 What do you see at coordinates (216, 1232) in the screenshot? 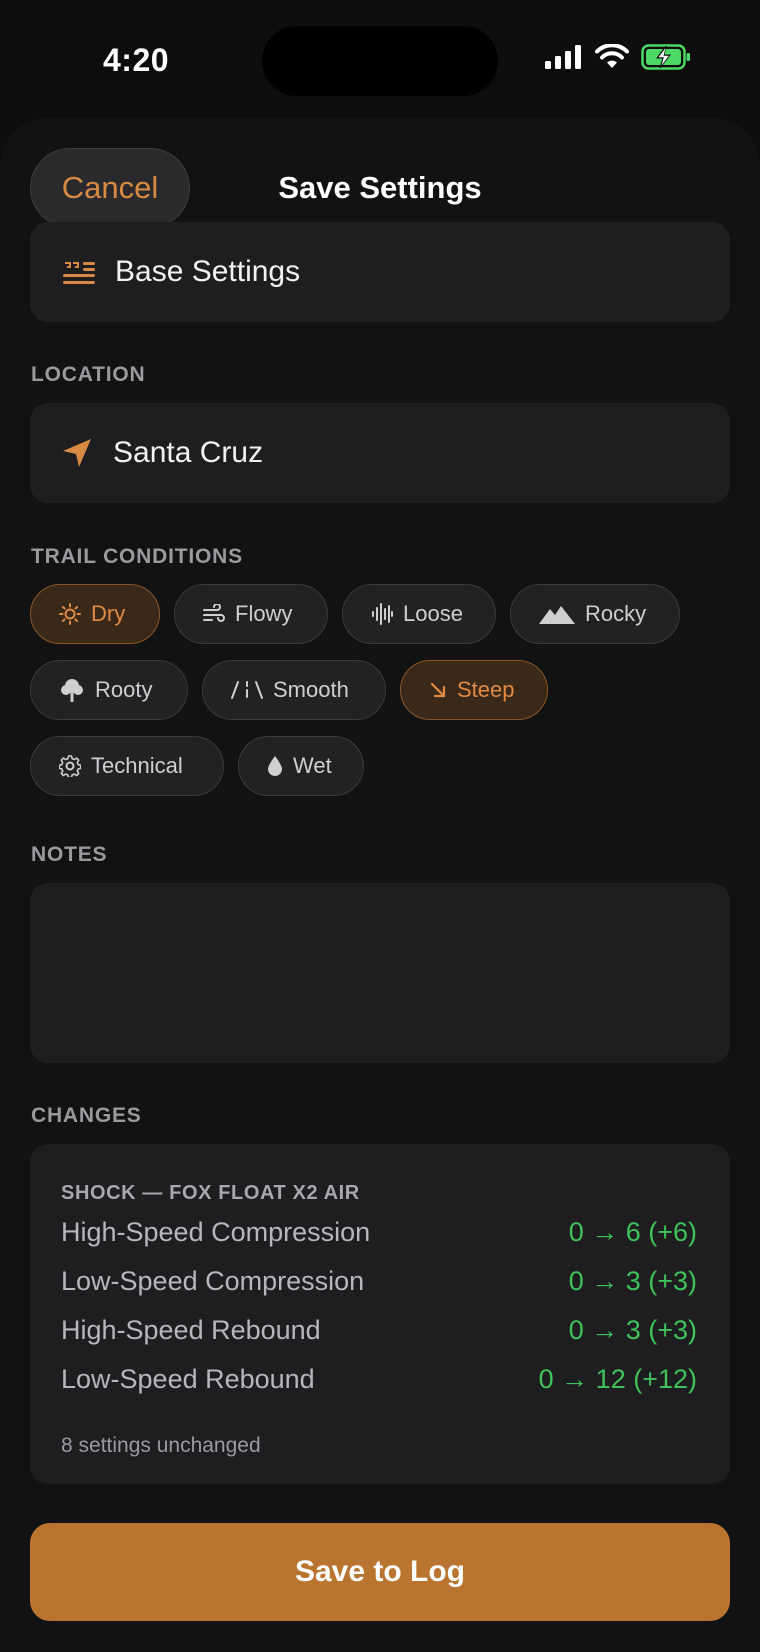
I see `change-name: High-Speed Compression` at bounding box center [216, 1232].